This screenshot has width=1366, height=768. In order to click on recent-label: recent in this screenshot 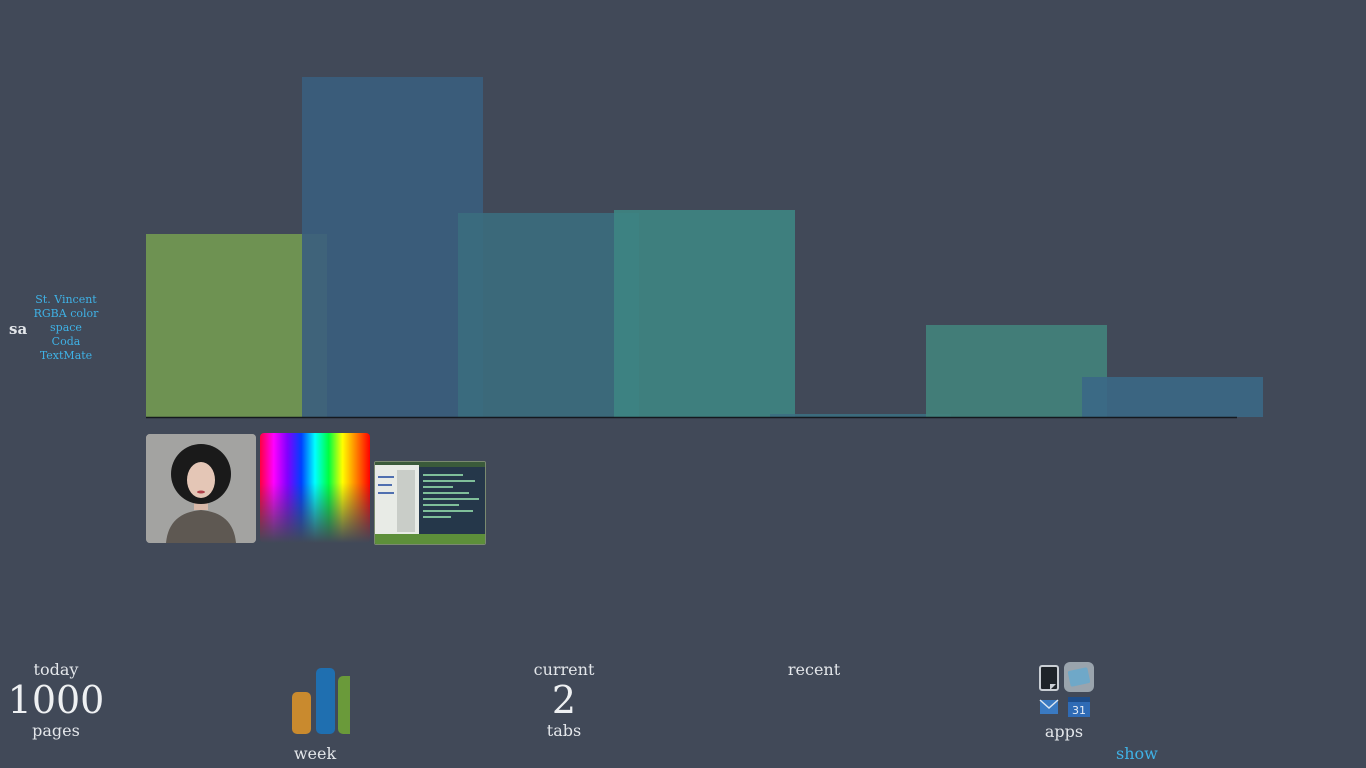, I will do `click(814, 669)`.